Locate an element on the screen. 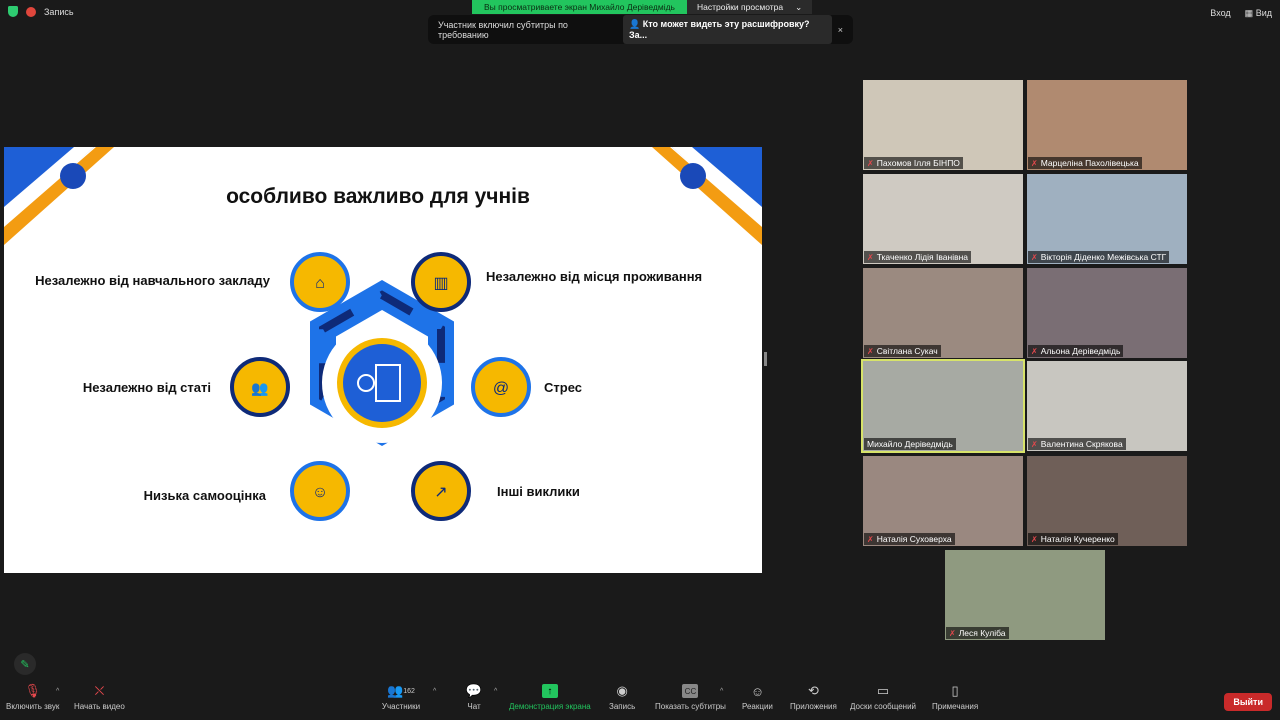 The image size is (1280, 720). apps-icon: ⟲ is located at coordinates (813, 690).